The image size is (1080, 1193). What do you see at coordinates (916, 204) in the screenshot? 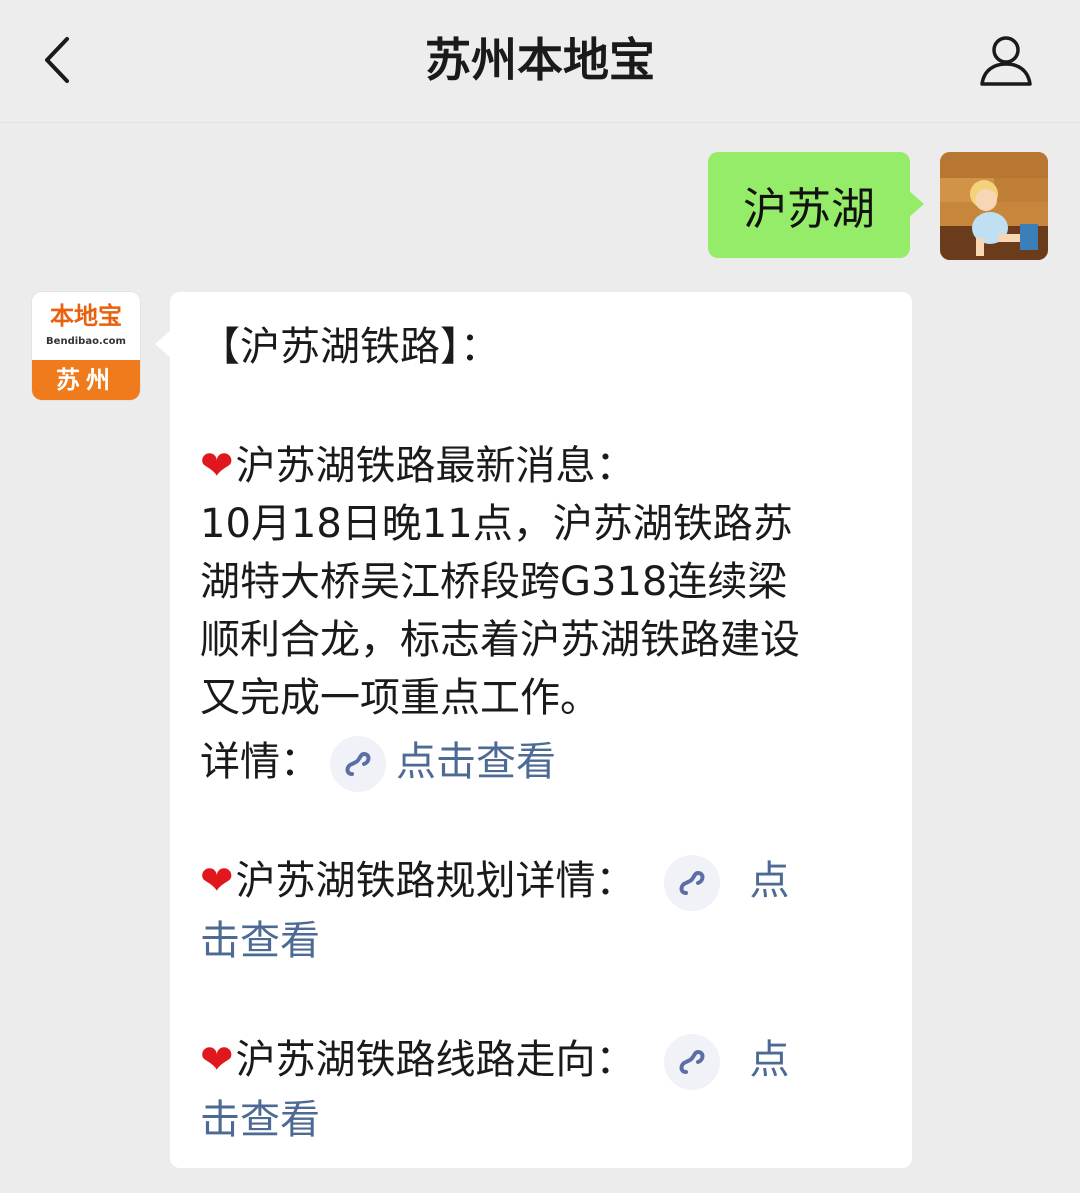
I see `sent-bubble-tail` at bounding box center [916, 204].